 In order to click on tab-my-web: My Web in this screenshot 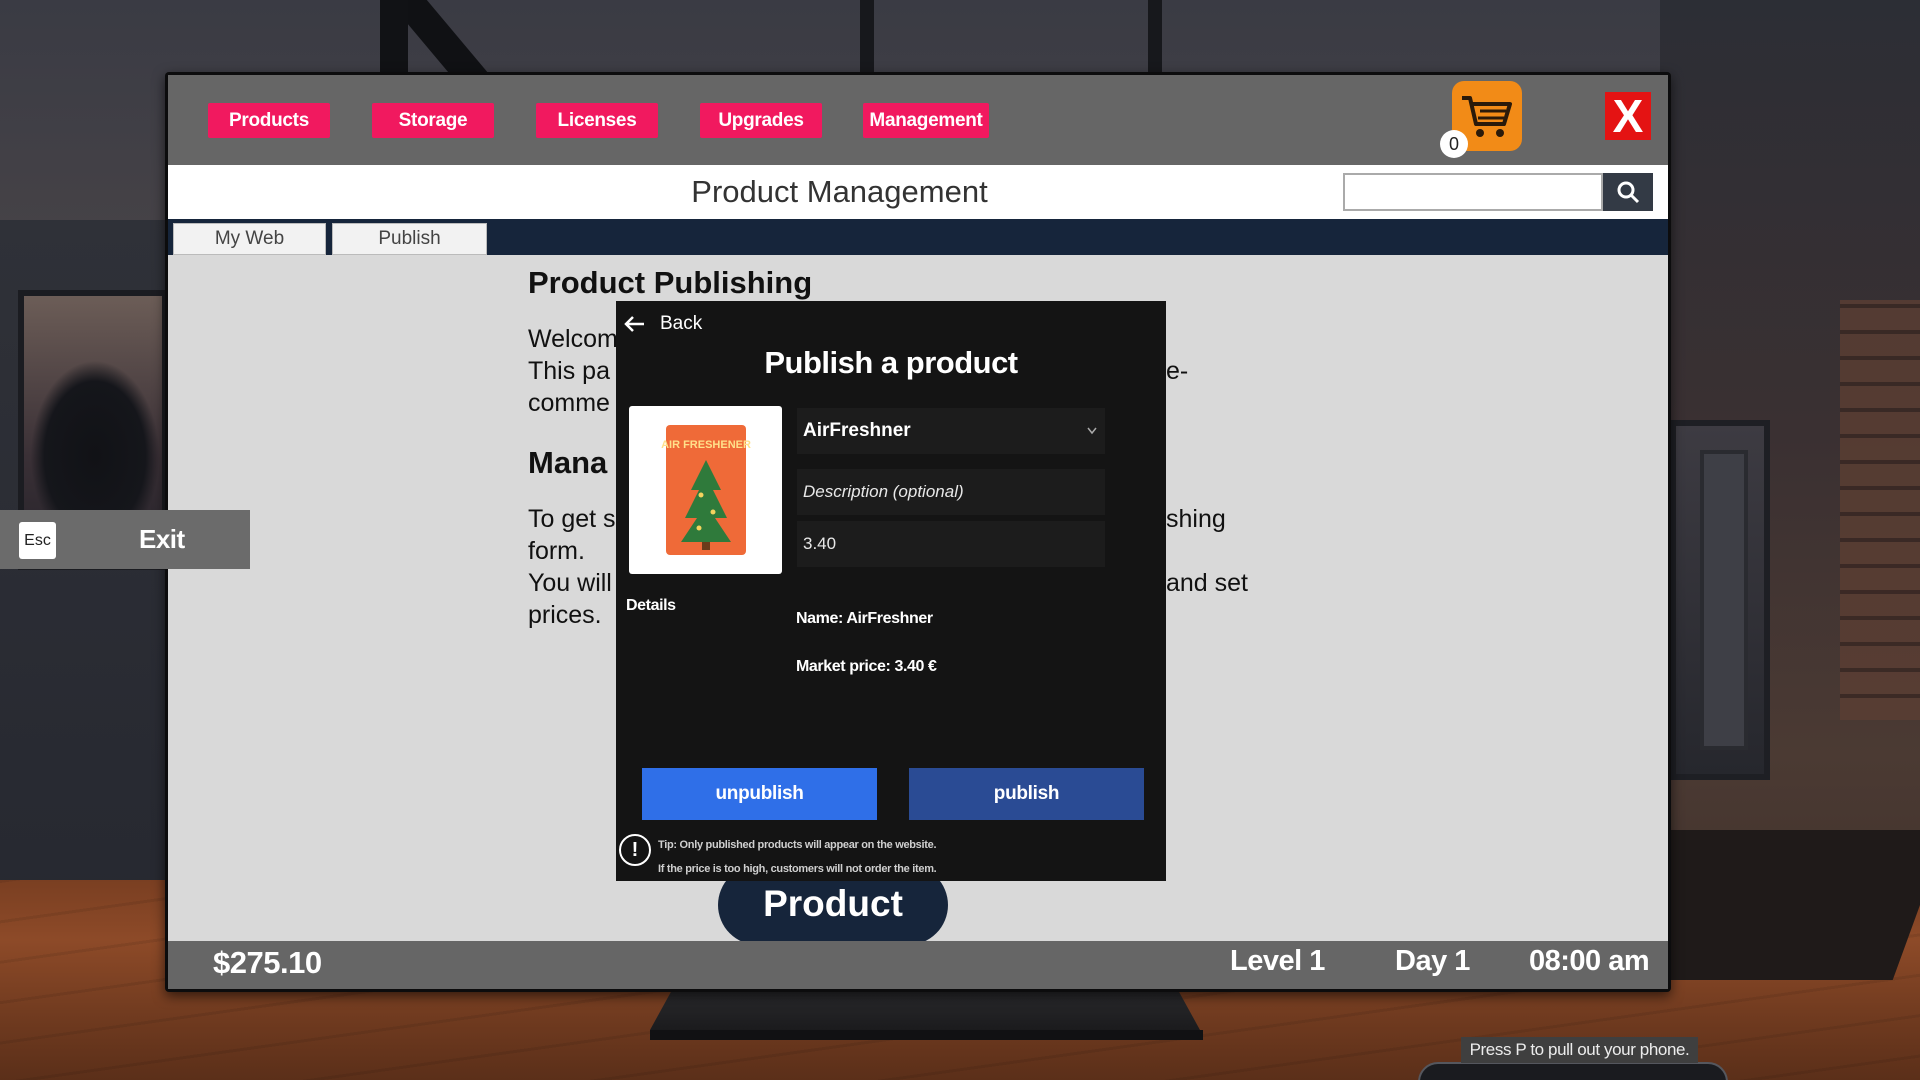, I will do `click(249, 239)`.